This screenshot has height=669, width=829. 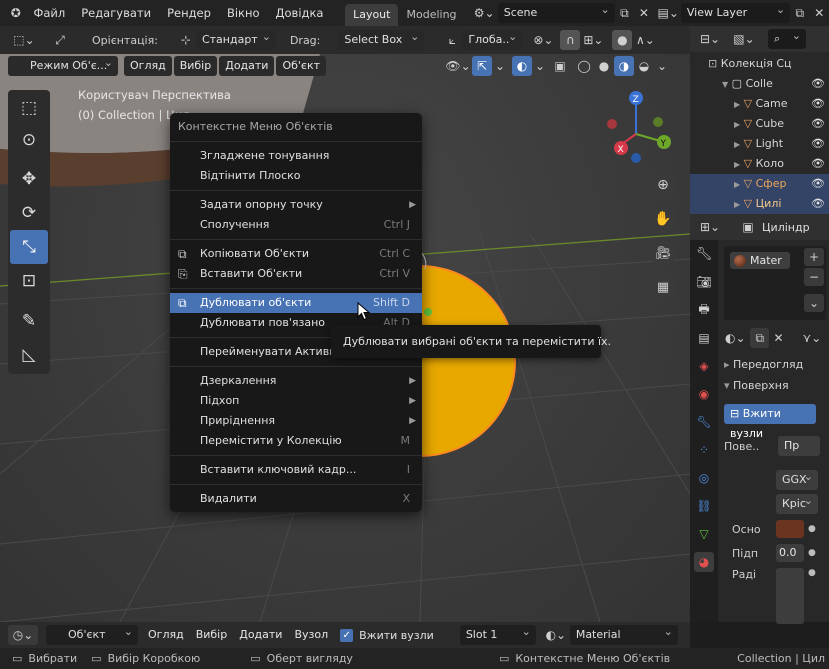 I want to click on annotate-tool: ✎, so click(x=29, y=321).